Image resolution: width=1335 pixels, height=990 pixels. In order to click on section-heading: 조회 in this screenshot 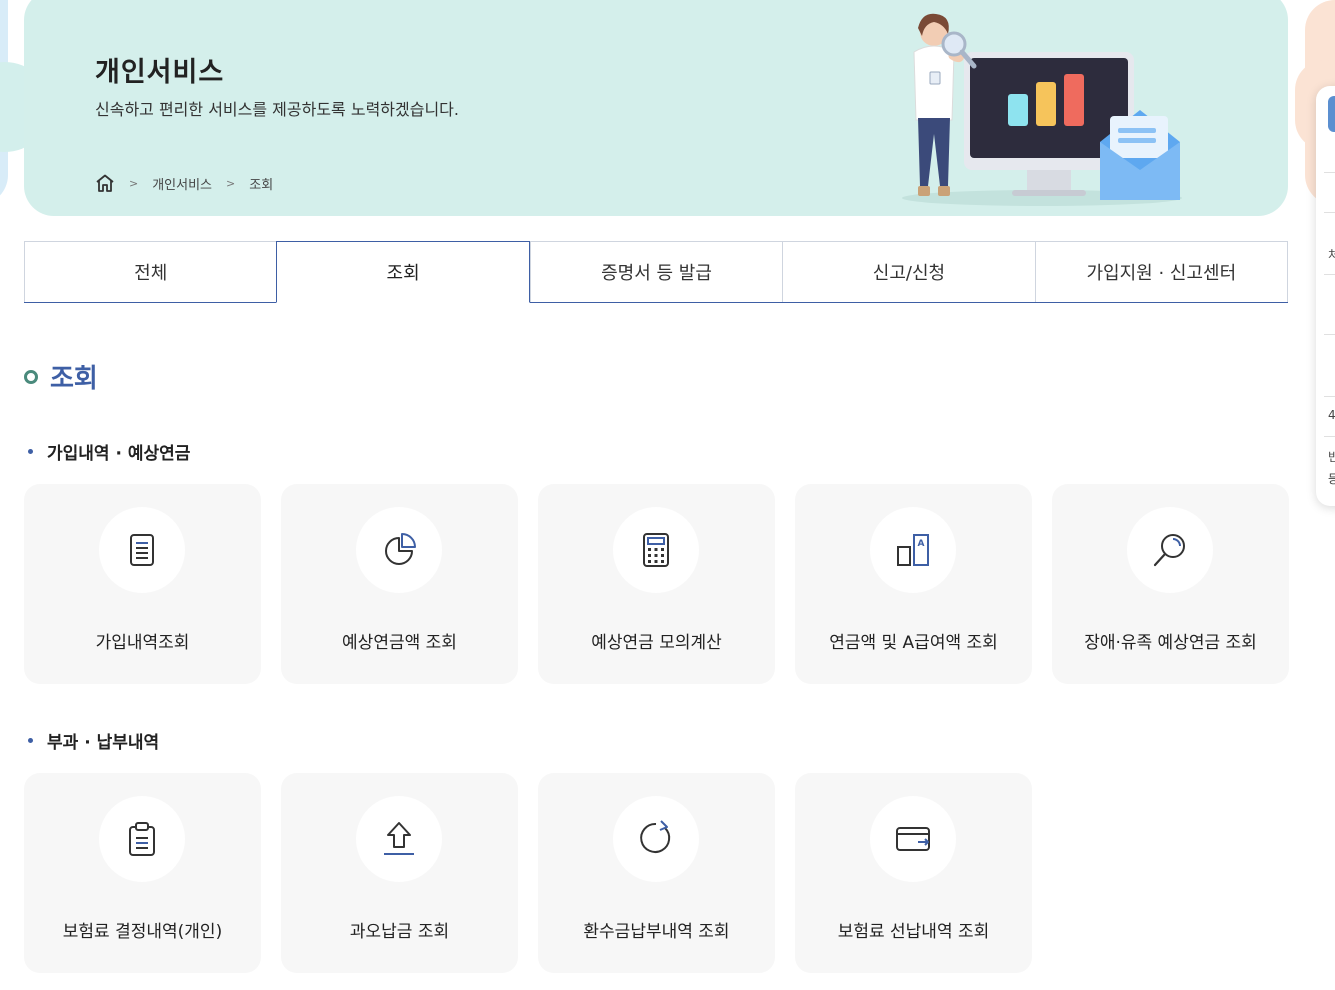, I will do `click(61, 376)`.